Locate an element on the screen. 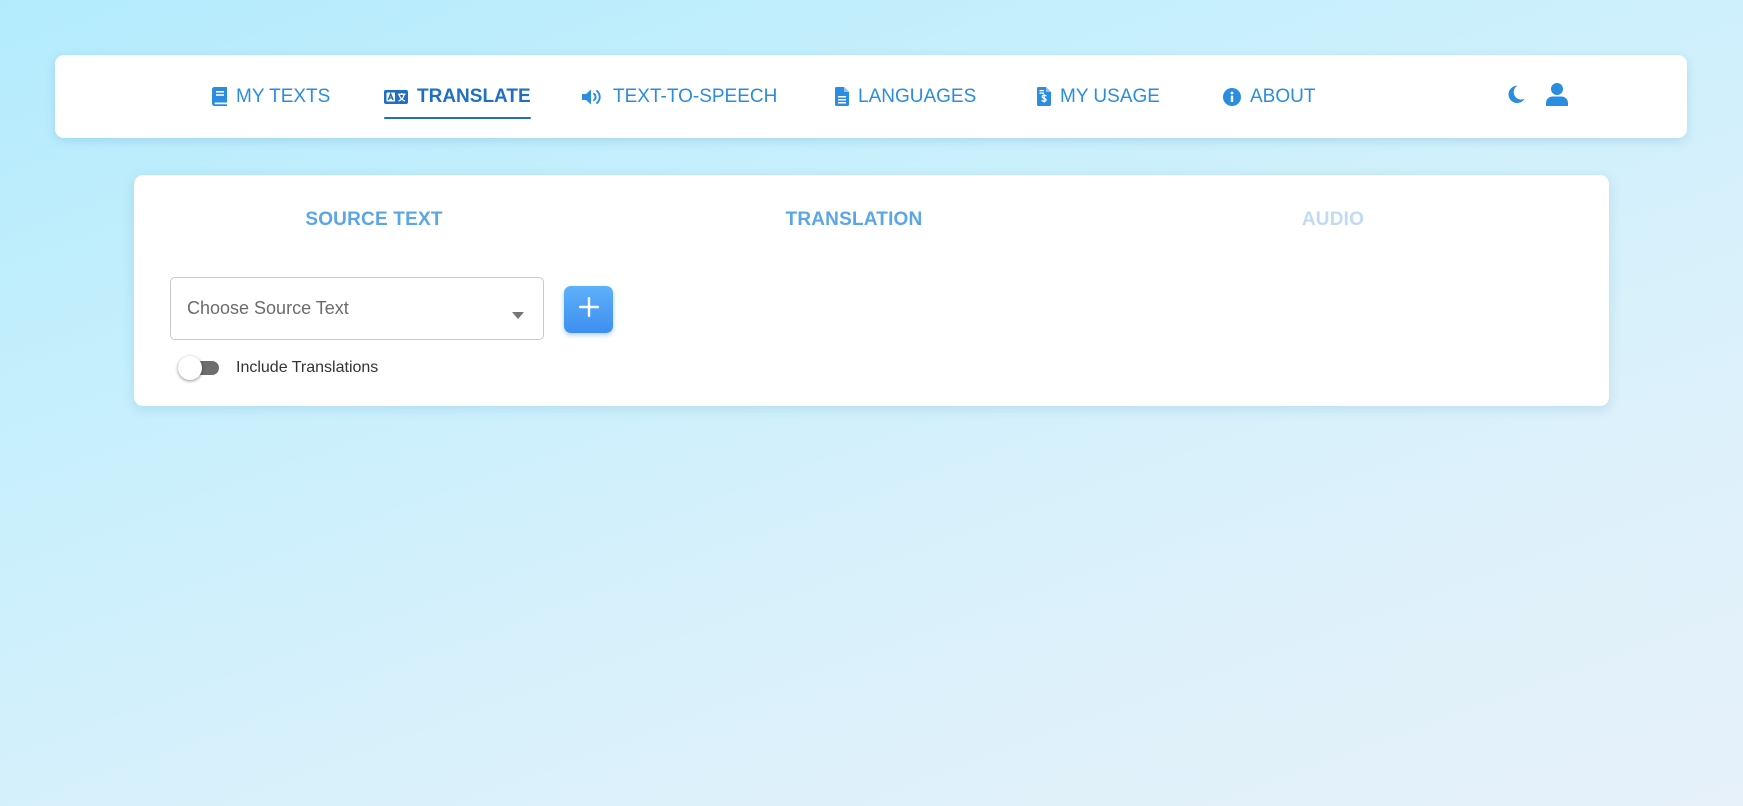 This screenshot has width=1743, height=806. moon-icon is located at coordinates (1516, 97).